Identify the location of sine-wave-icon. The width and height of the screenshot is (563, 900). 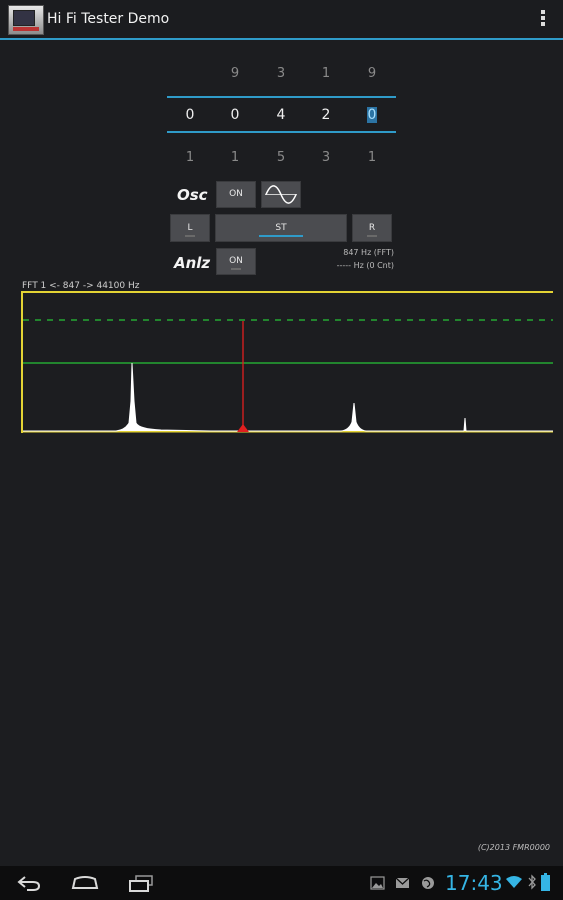
(281, 194).